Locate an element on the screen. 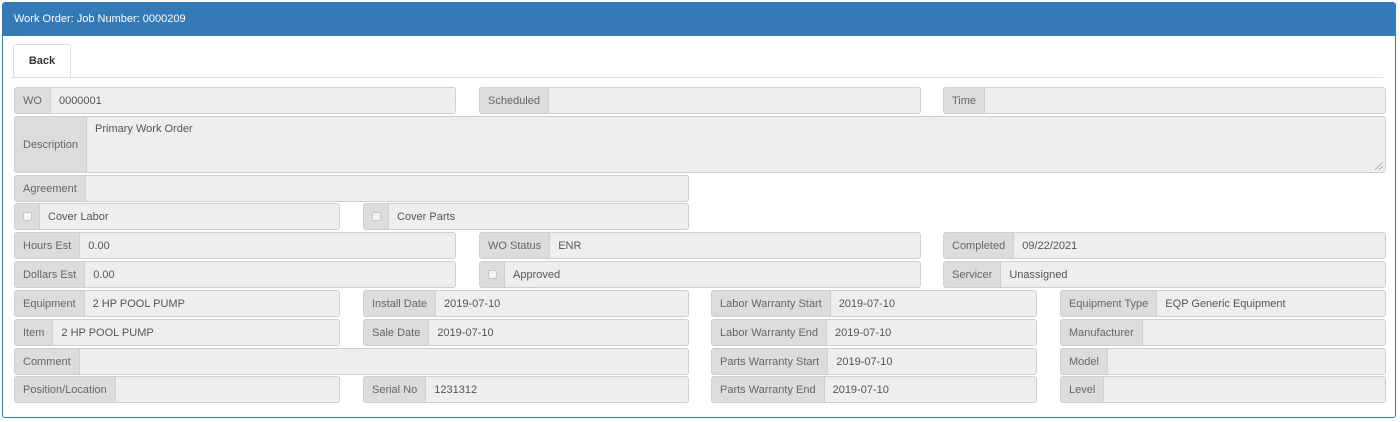 Image resolution: width=1400 pixels, height=422 pixels. manufacturer-group: Manufacturer is located at coordinates (1223, 332).